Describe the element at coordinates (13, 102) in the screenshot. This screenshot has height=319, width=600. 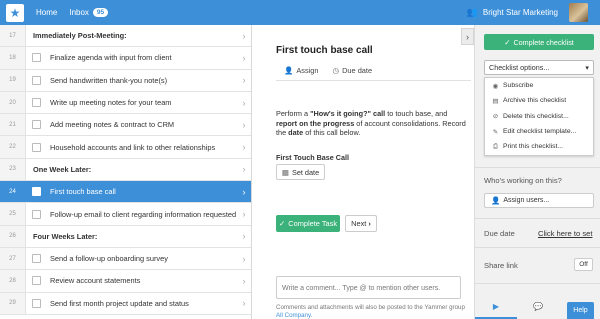
I see `task-number: 20` at that location.